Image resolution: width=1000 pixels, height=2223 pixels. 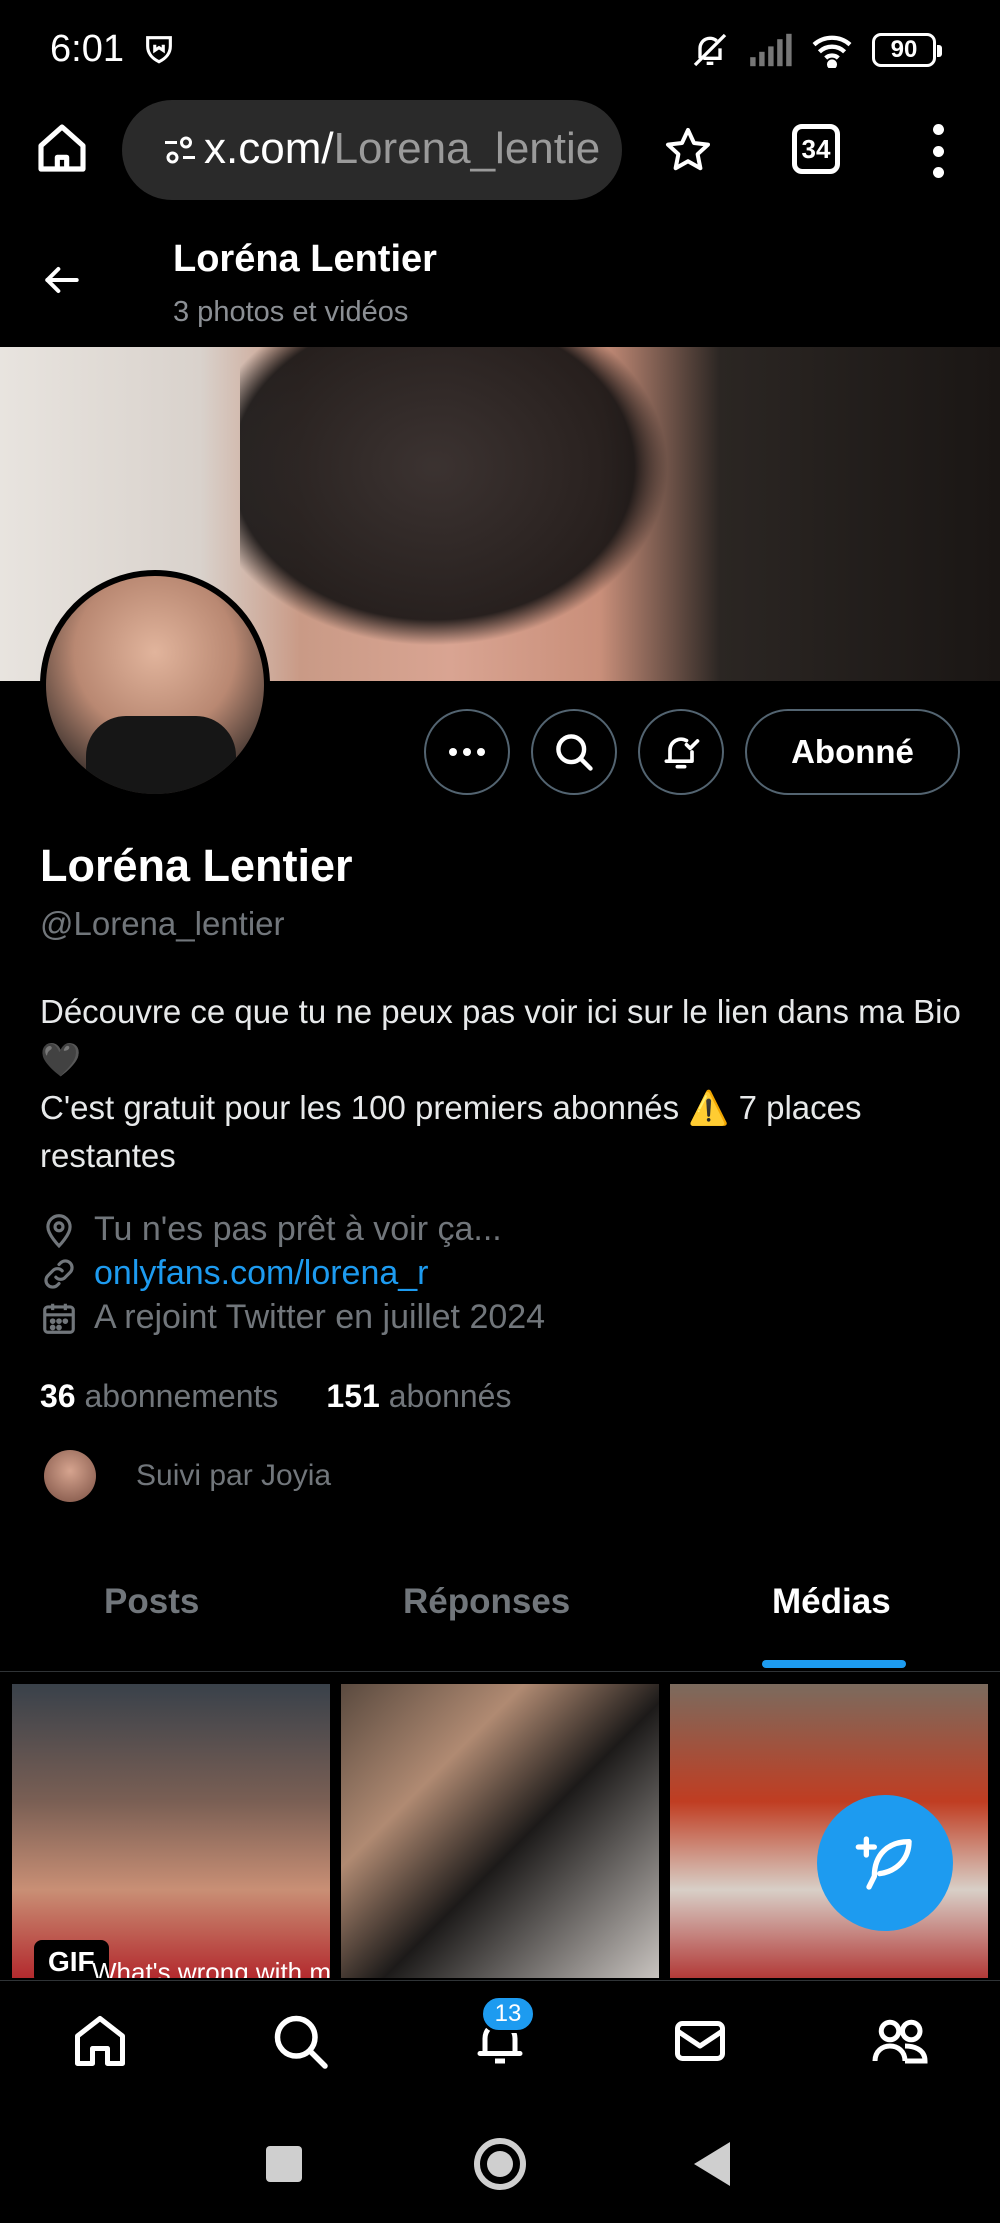 What do you see at coordinates (508, 2014) in the screenshot?
I see `notification-count-badge: 13` at bounding box center [508, 2014].